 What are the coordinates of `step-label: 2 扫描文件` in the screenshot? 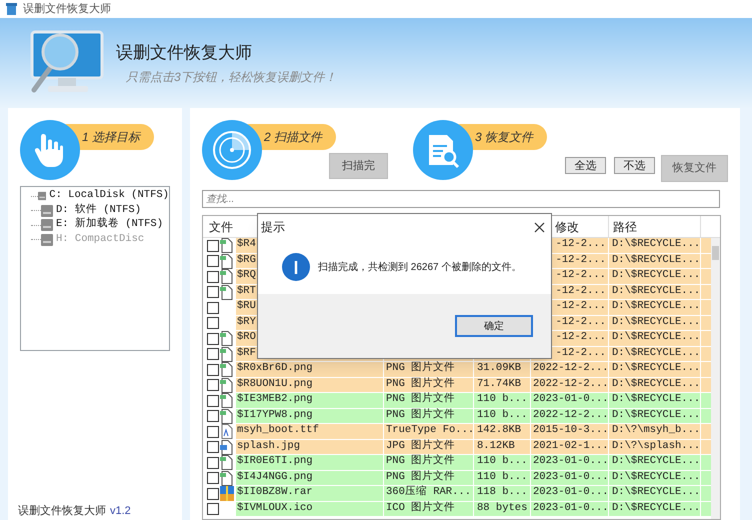 It's located at (293, 137).